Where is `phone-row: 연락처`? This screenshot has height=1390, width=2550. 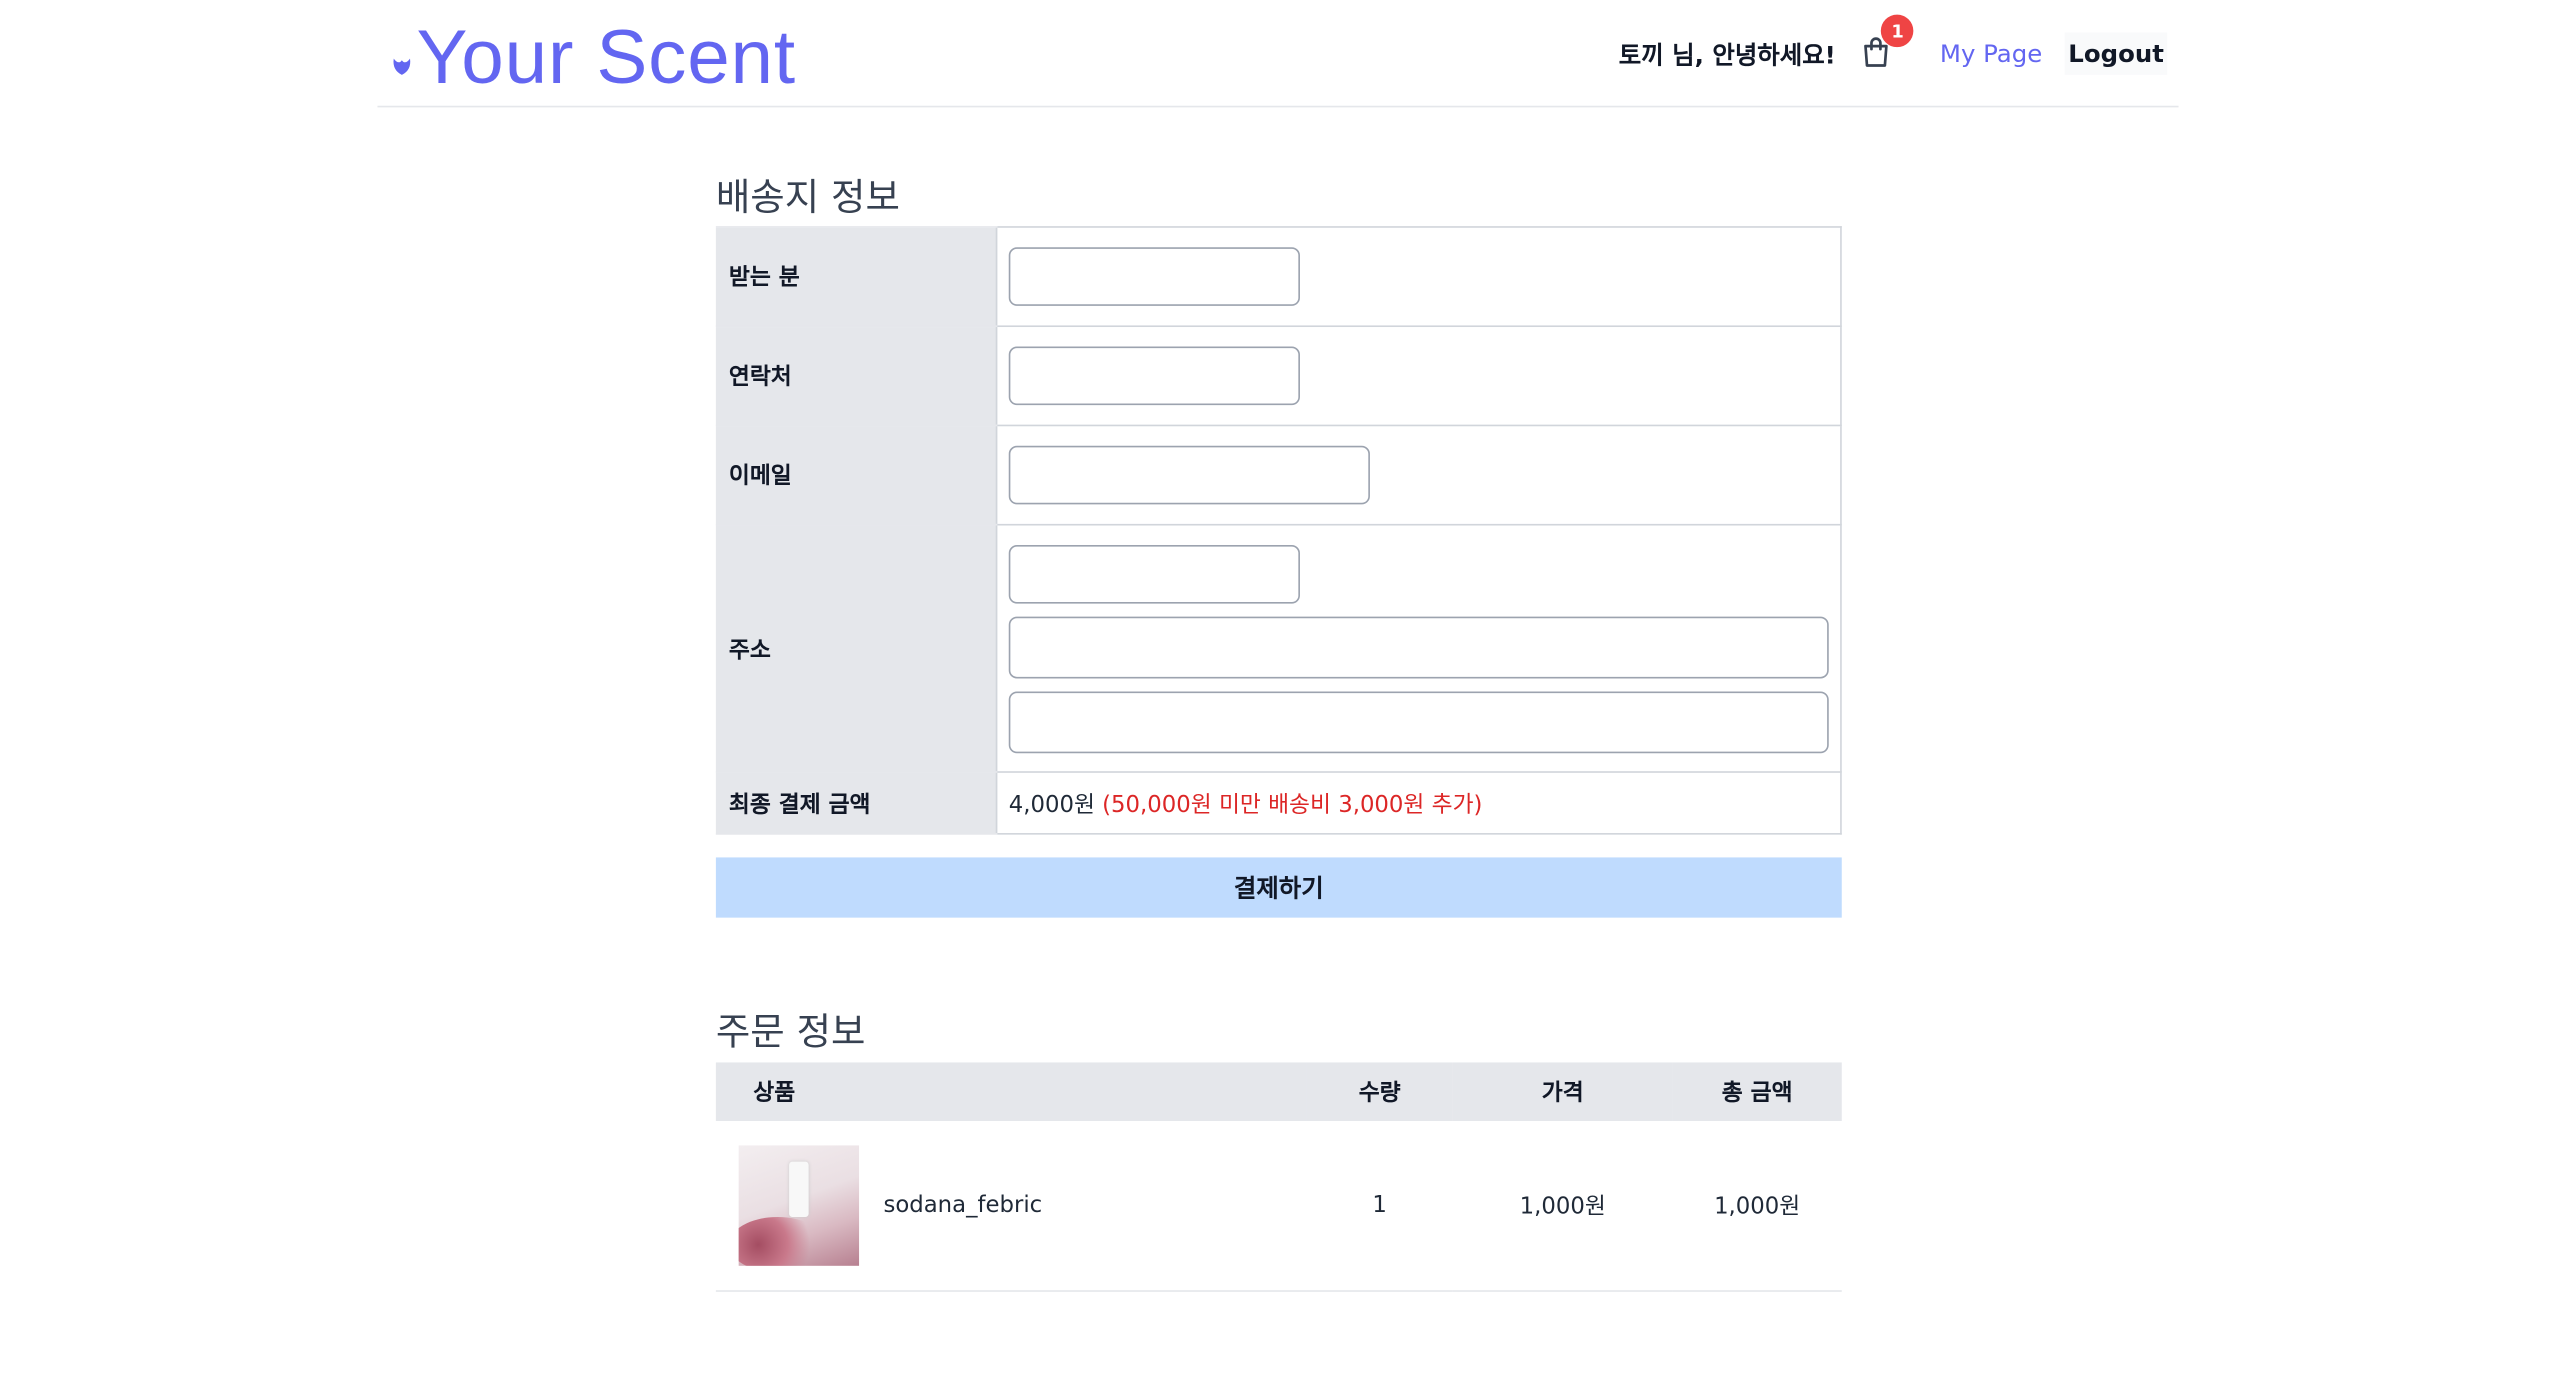
phone-row: 연락처 is located at coordinates (1278, 376).